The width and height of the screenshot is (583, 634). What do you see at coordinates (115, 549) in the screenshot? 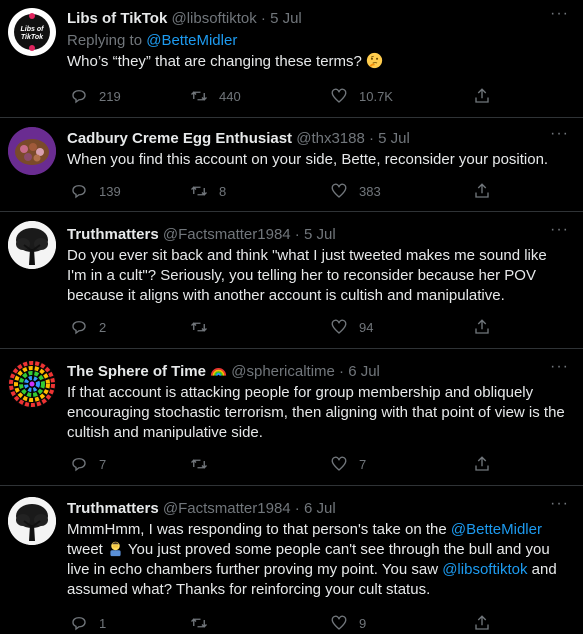
I see `person-facepalming-icon` at bounding box center [115, 549].